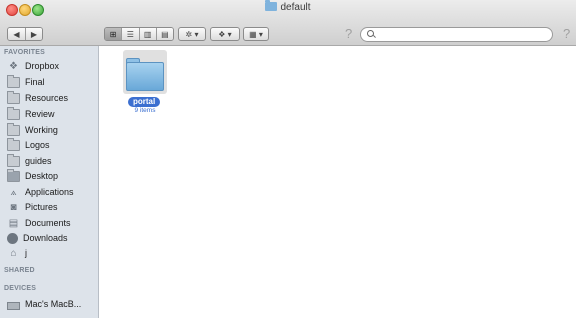 The image size is (576, 318). Describe the element at coordinates (38, 161) in the screenshot. I see `sidebar-item-label: guides` at that location.